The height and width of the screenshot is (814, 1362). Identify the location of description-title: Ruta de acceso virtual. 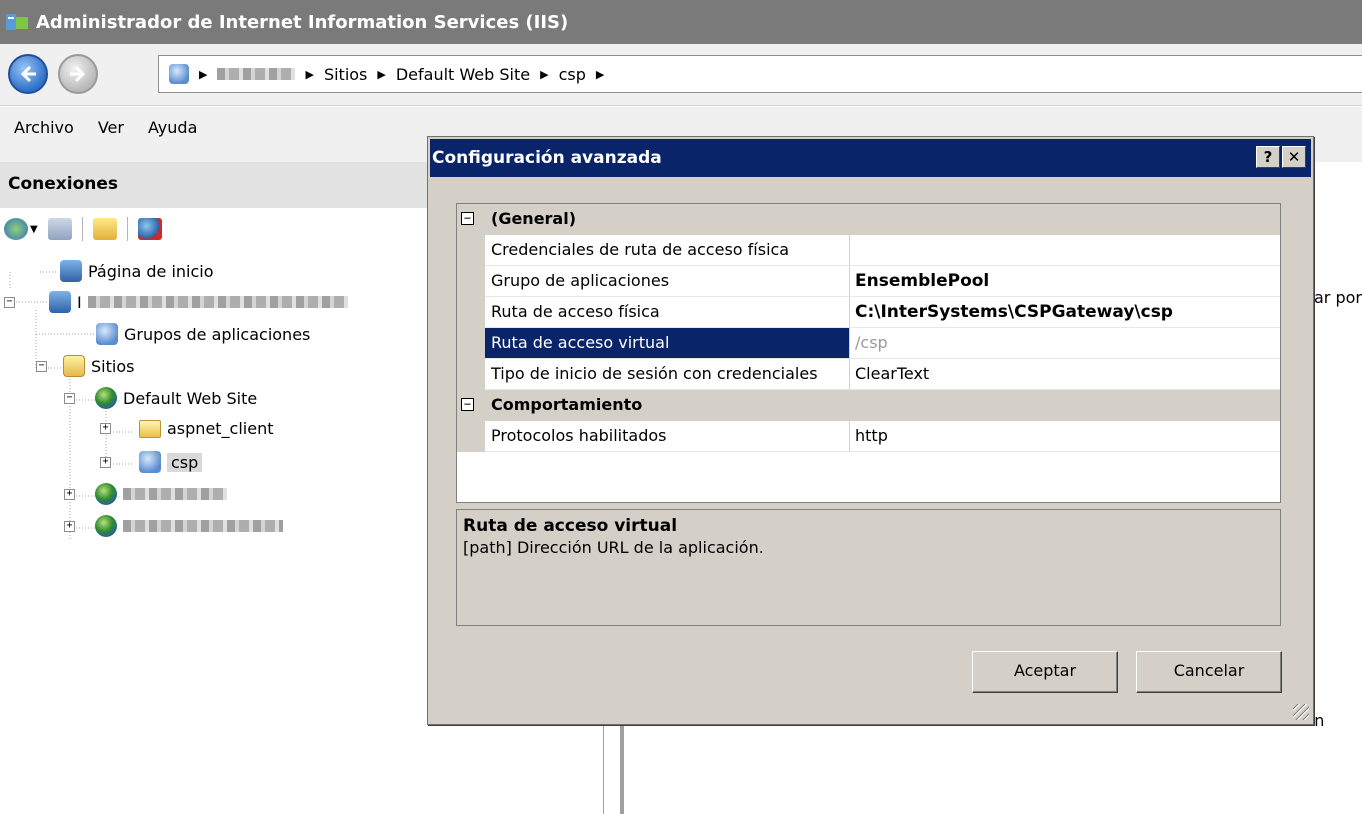
(570, 526).